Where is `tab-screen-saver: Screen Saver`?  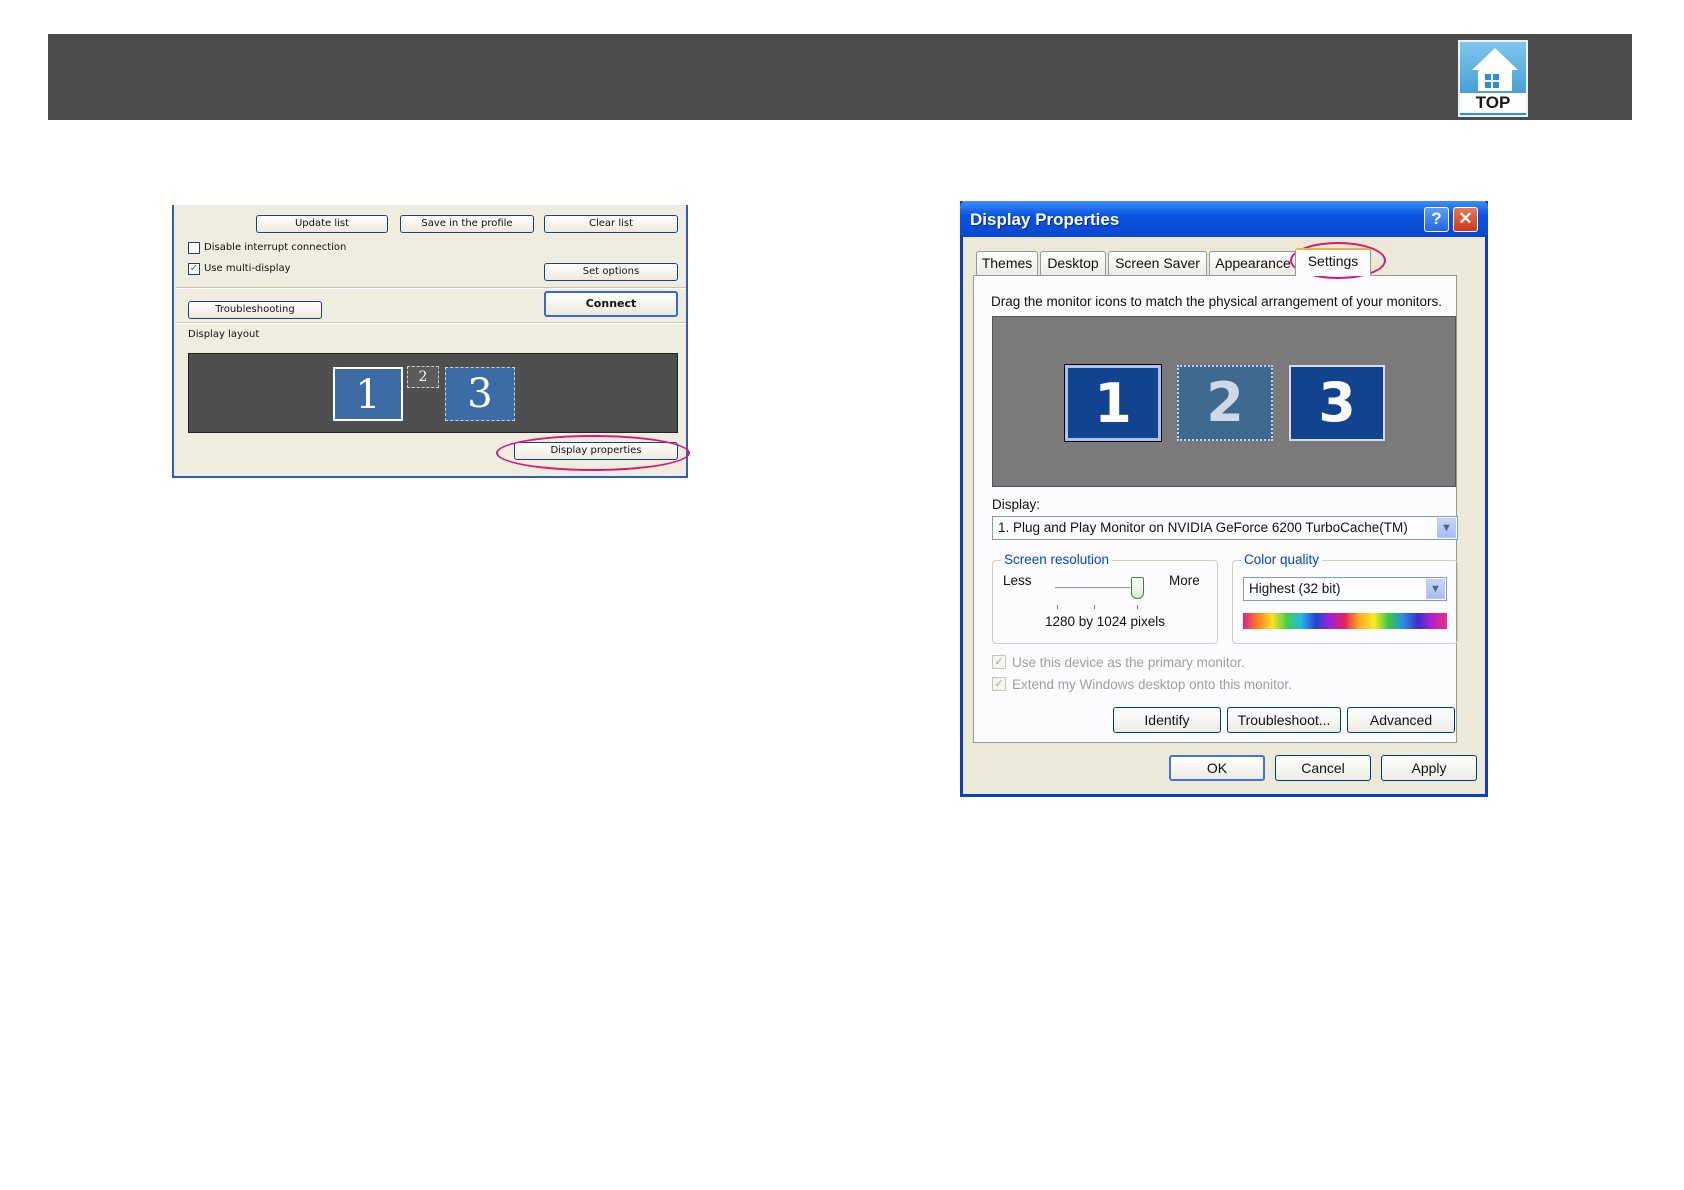 tab-screen-saver: Screen Saver is located at coordinates (1157, 263).